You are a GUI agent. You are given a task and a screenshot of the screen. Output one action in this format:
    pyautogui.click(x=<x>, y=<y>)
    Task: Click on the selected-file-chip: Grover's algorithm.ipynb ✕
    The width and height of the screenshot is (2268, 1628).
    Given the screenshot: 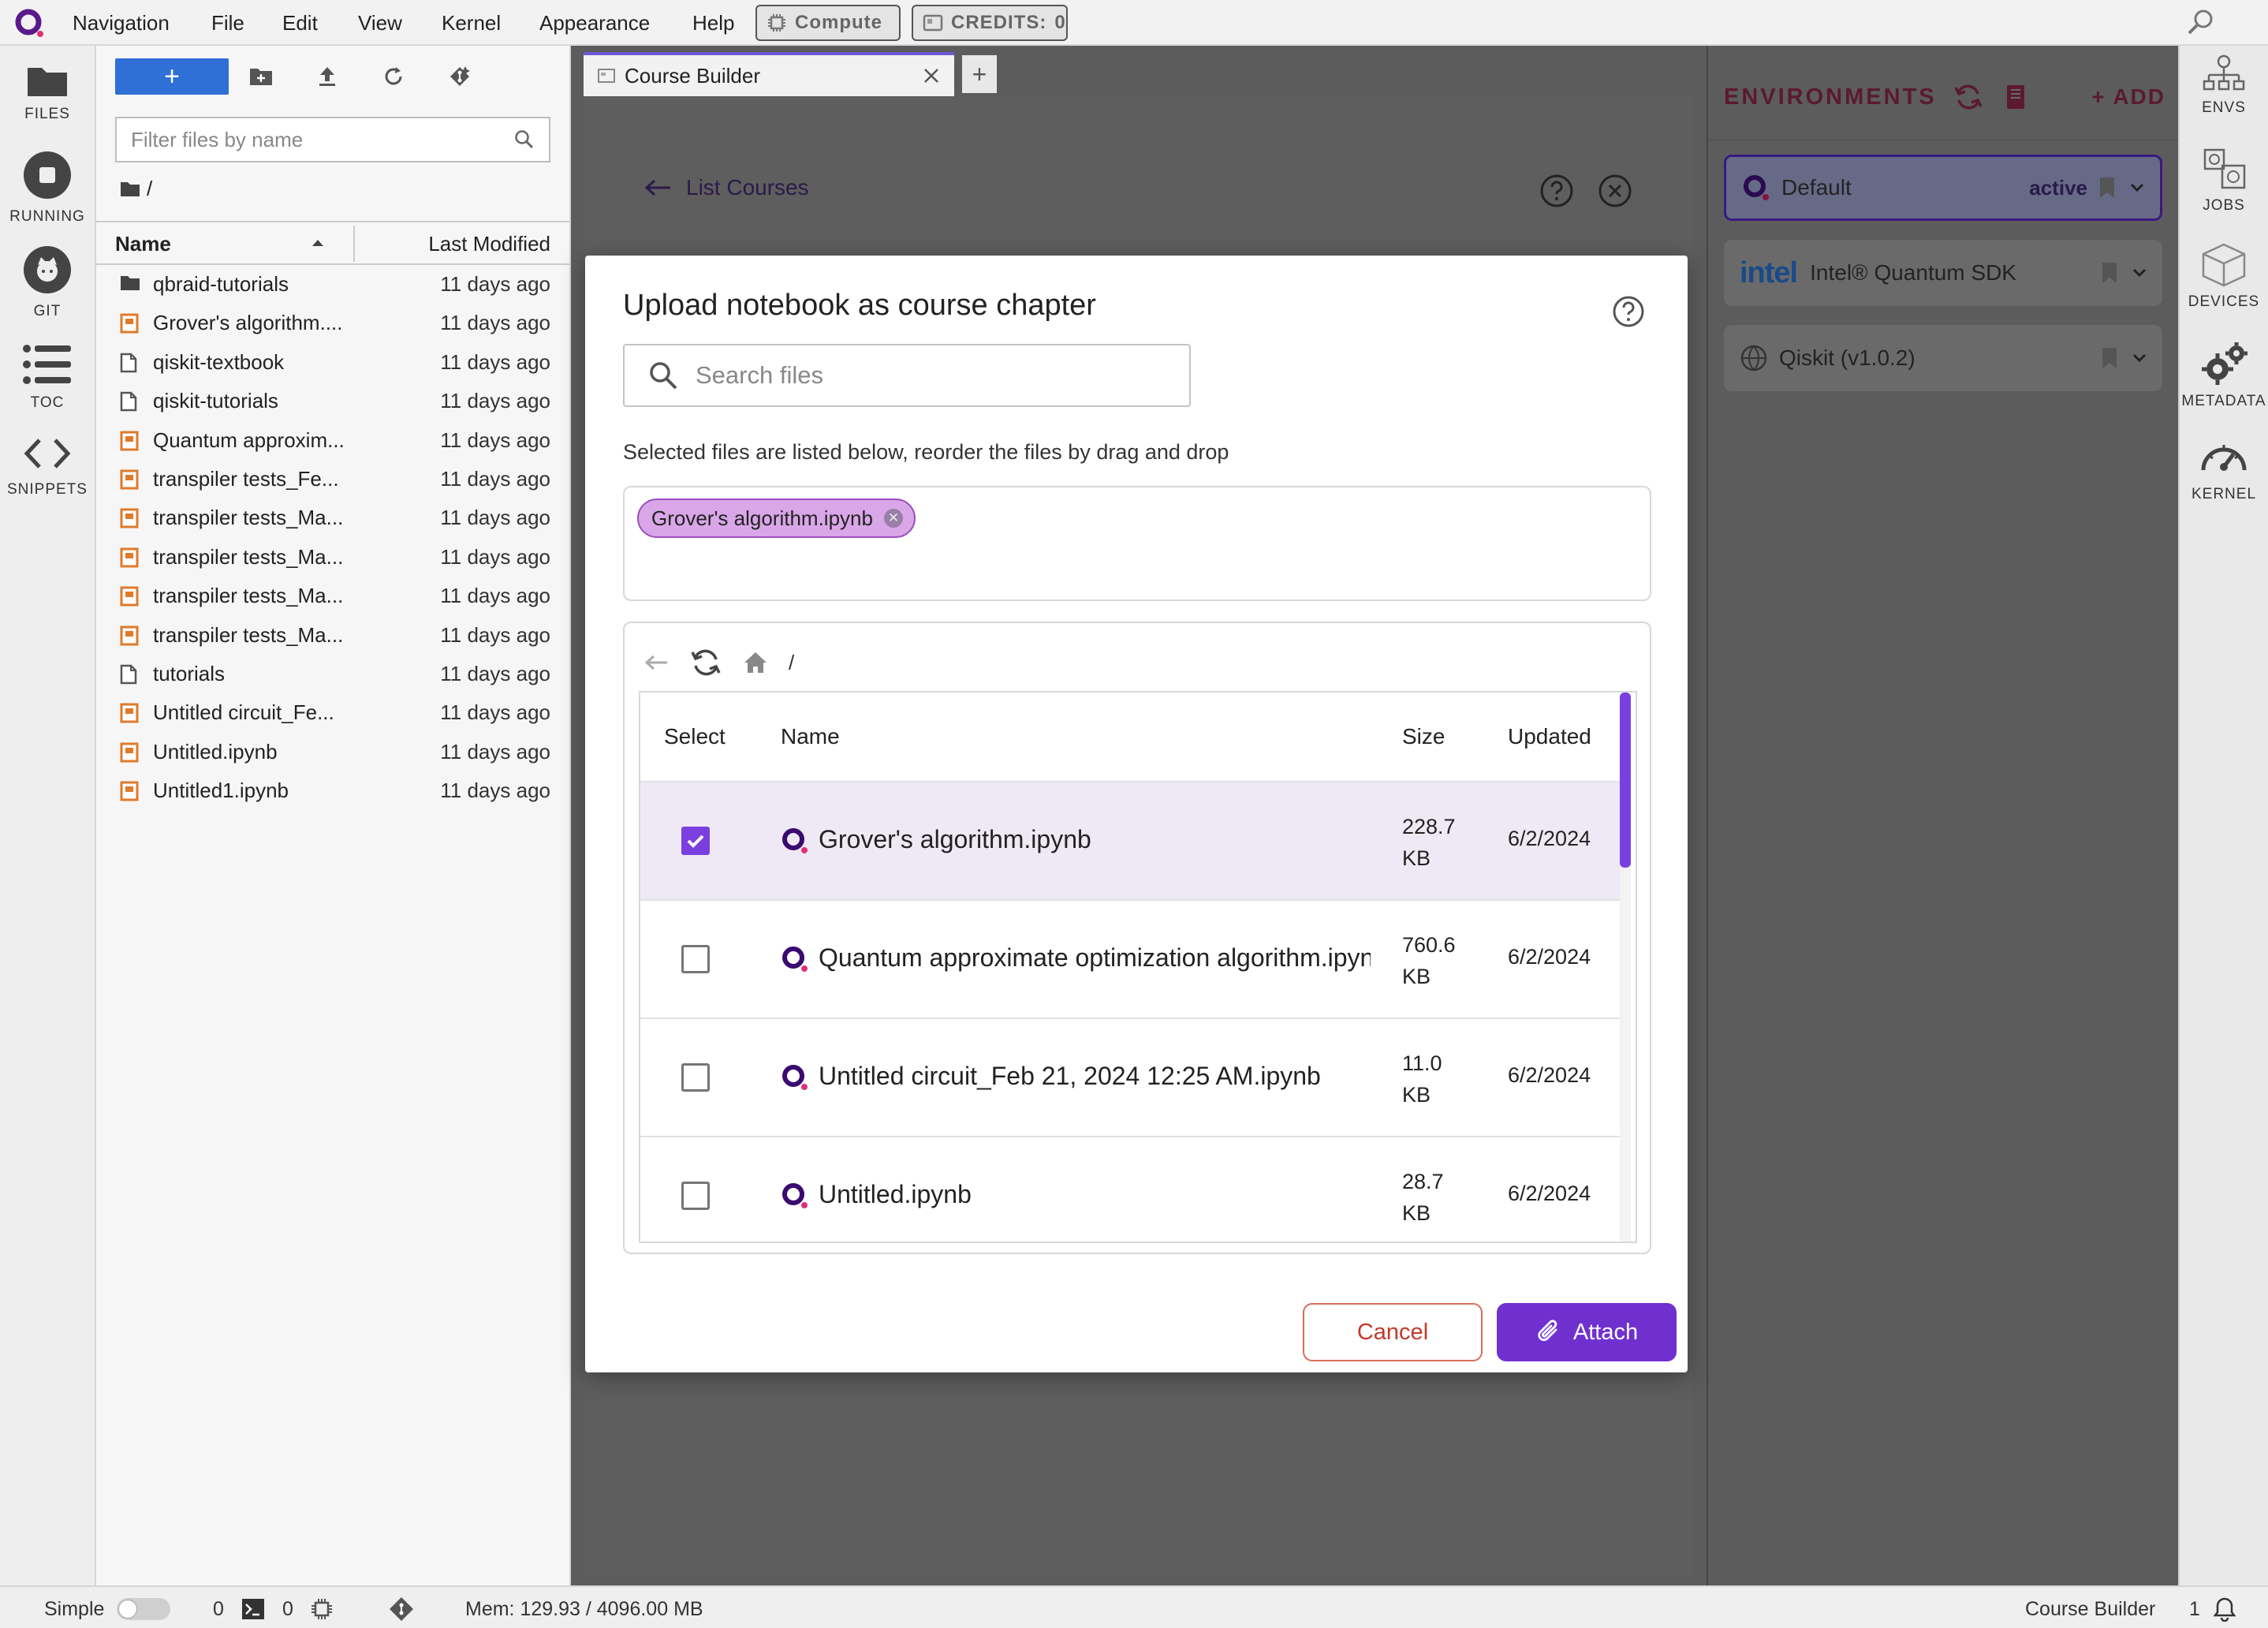 What is the action you would take?
    pyautogui.click(x=776, y=518)
    